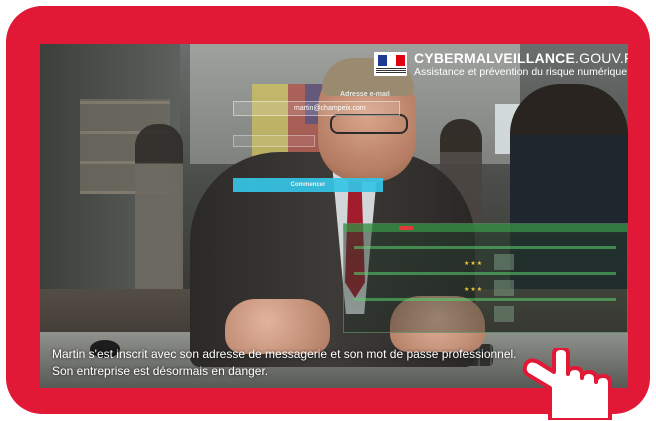 This screenshot has height=421, width=656. Describe the element at coordinates (390, 64) in the screenshot. I see `marianne-flag-icon` at that location.